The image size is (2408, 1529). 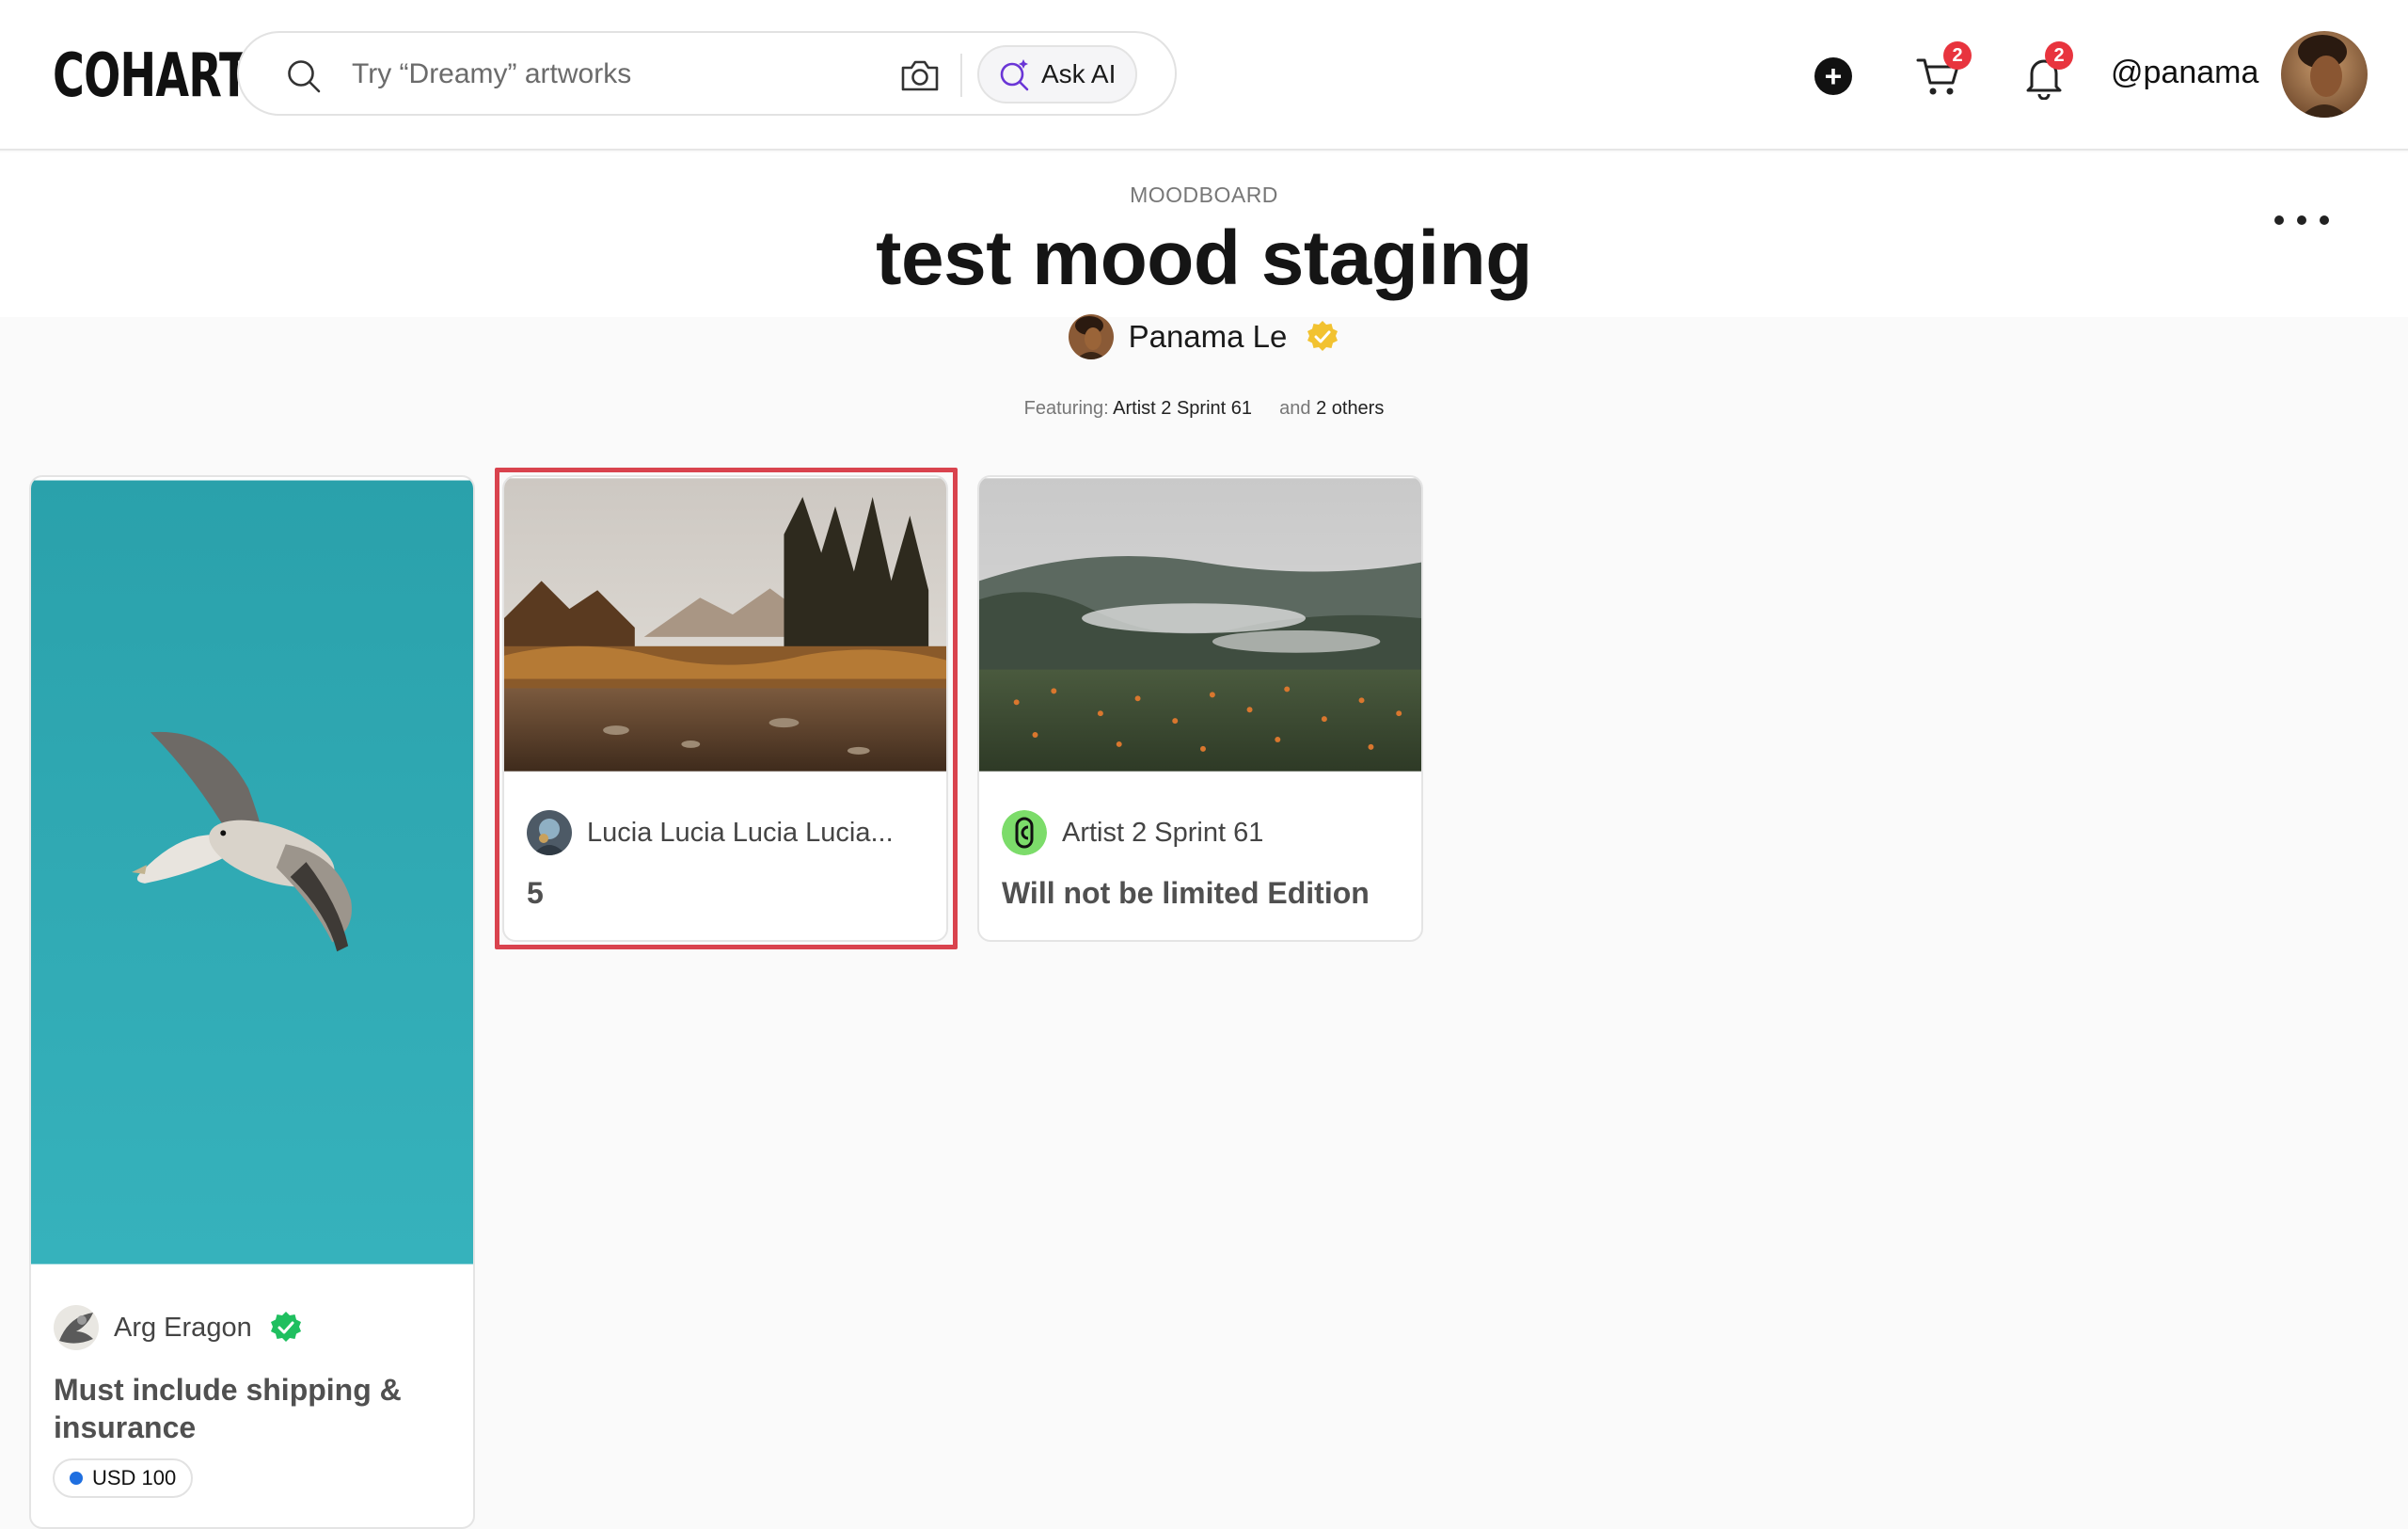 What do you see at coordinates (920, 75) in the screenshot?
I see `camera-icon` at bounding box center [920, 75].